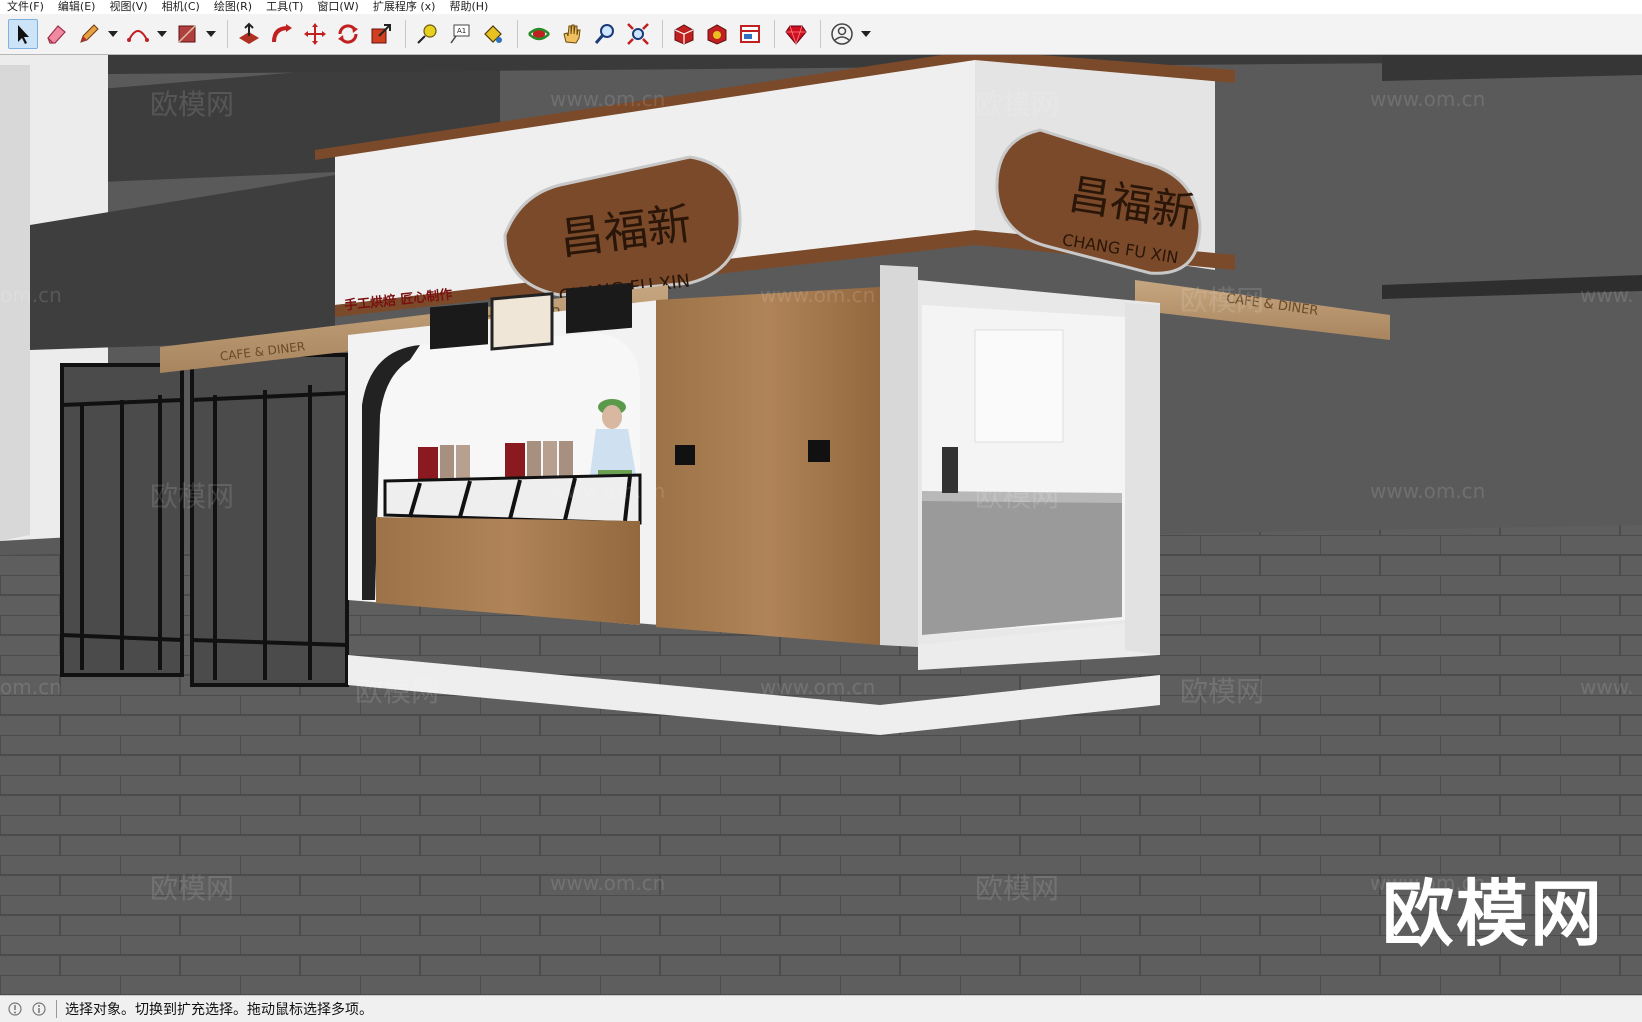 The image size is (1642, 1022). I want to click on zoom-extents-icon, so click(638, 34).